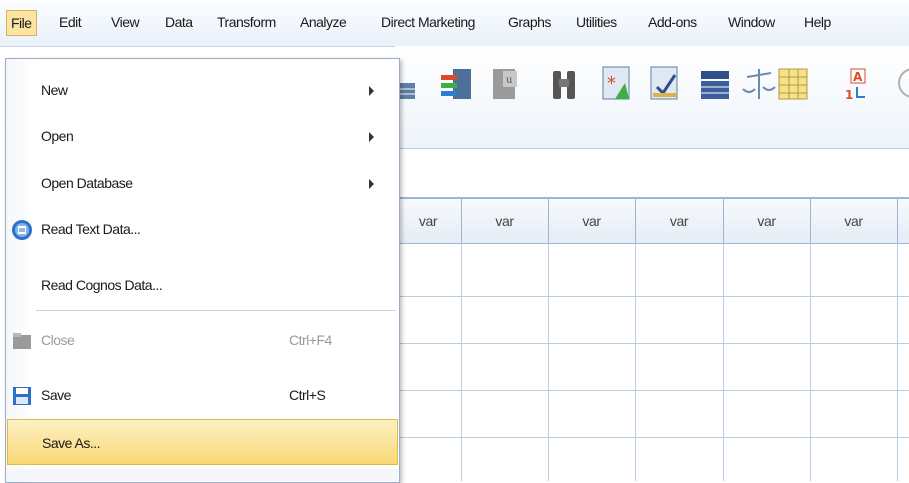 The height and width of the screenshot is (483, 909). Describe the element at coordinates (751, 22) in the screenshot. I see `menu-window: Window` at that location.